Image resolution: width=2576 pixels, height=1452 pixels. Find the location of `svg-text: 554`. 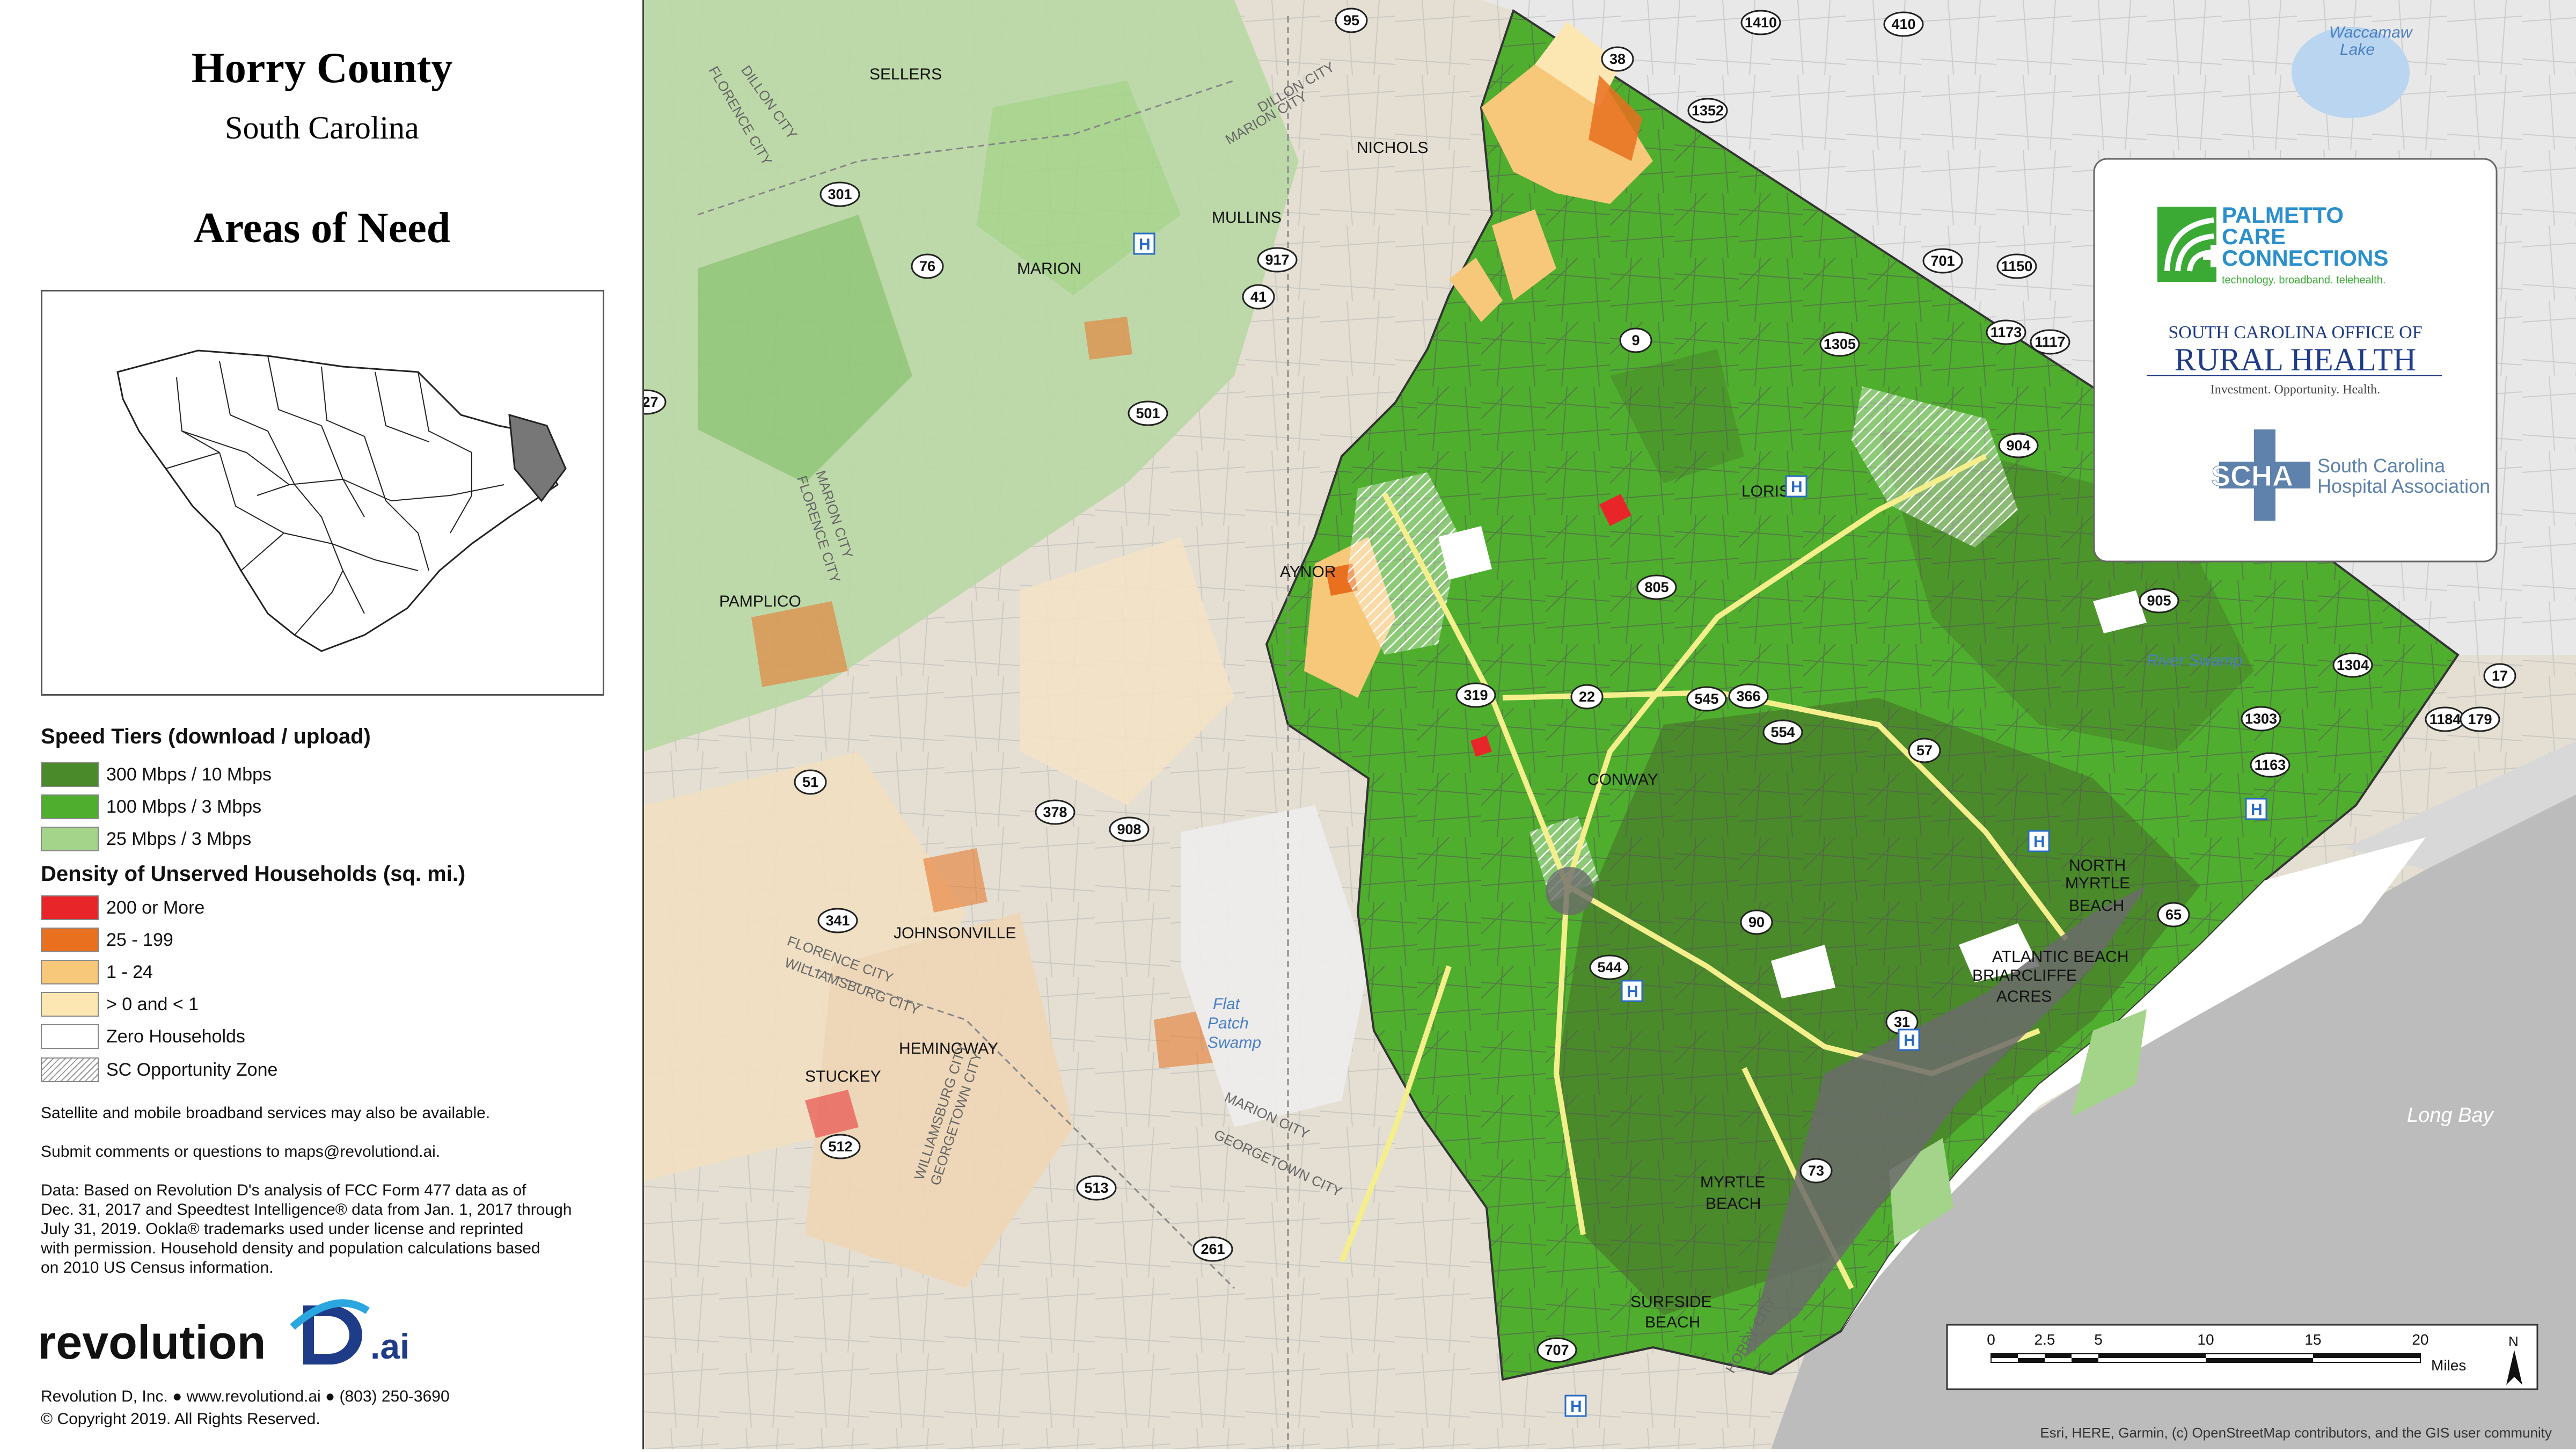

svg-text: 554 is located at coordinates (1782, 732).